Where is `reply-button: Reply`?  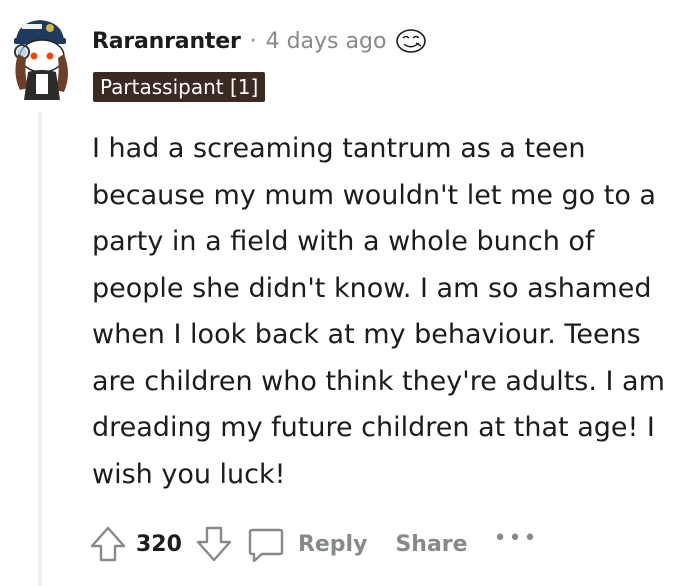
reply-button: Reply is located at coordinates (306, 544).